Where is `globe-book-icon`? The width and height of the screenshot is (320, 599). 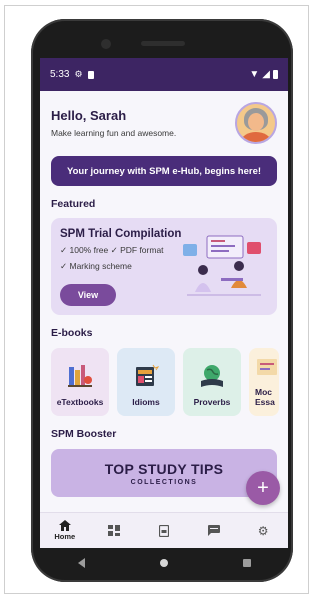
globe-book-icon is located at coordinates (212, 376).